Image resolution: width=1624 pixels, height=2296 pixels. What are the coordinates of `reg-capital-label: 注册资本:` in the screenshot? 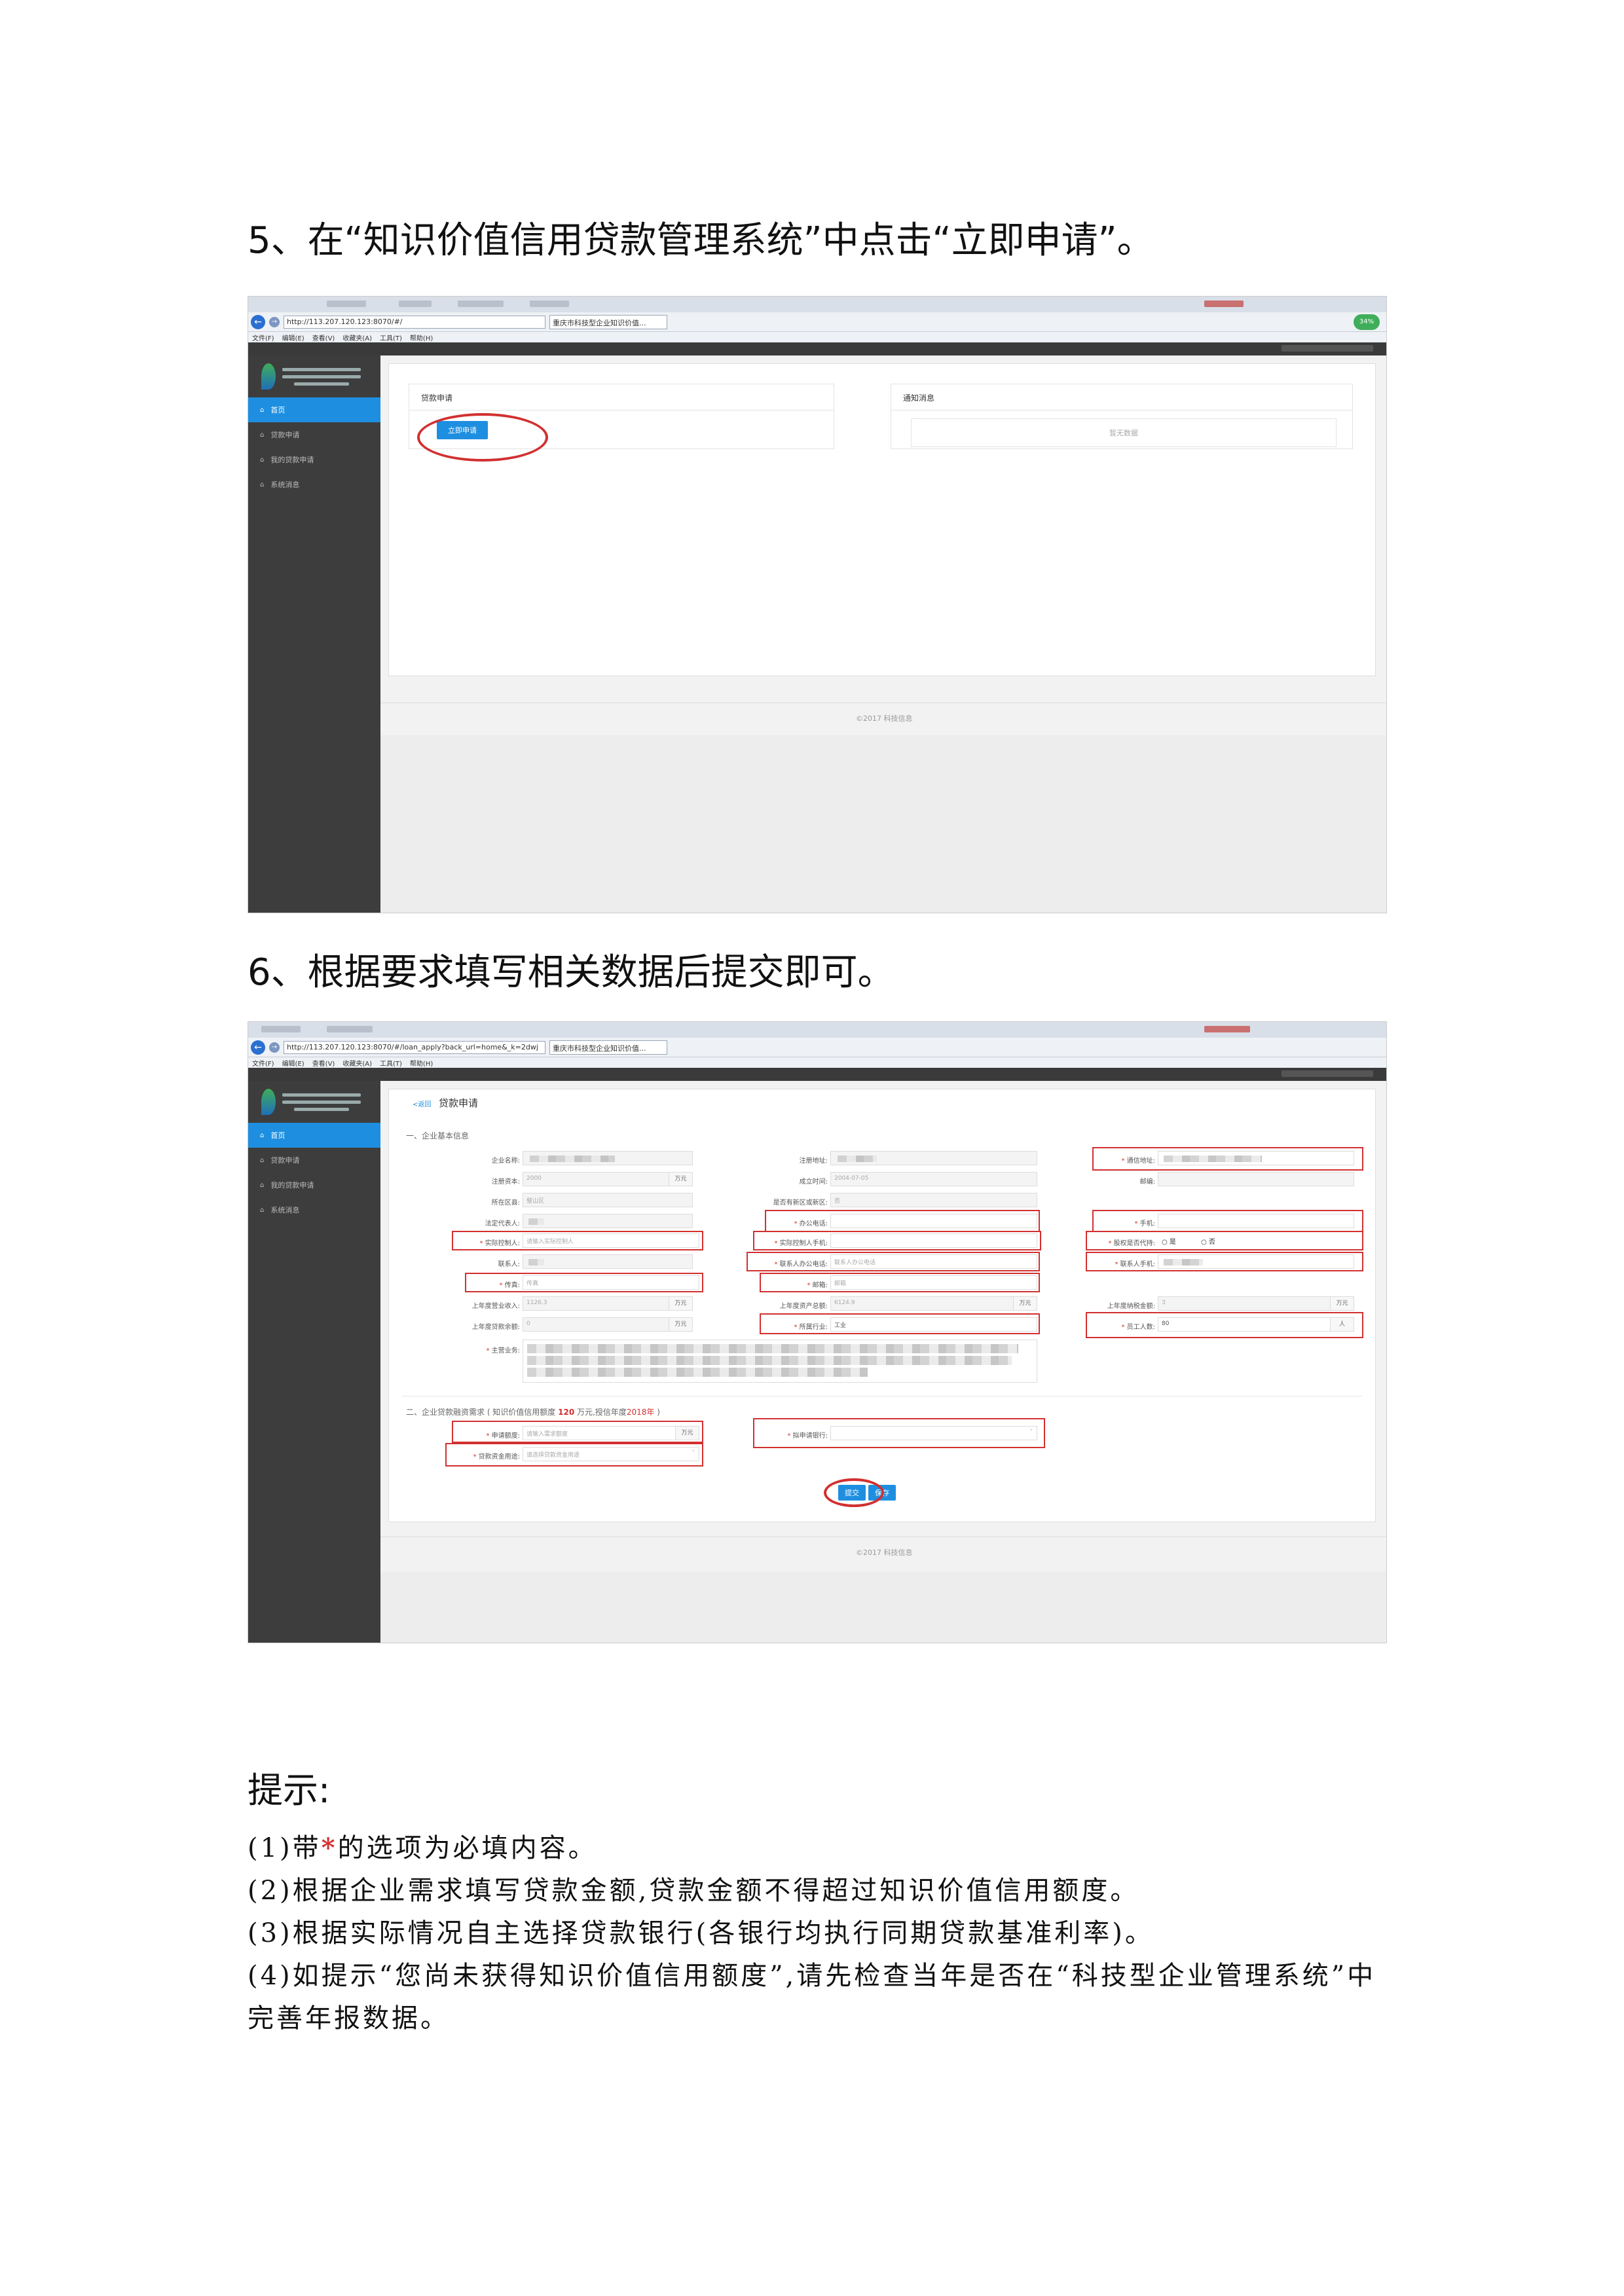 It's located at (505, 1182).